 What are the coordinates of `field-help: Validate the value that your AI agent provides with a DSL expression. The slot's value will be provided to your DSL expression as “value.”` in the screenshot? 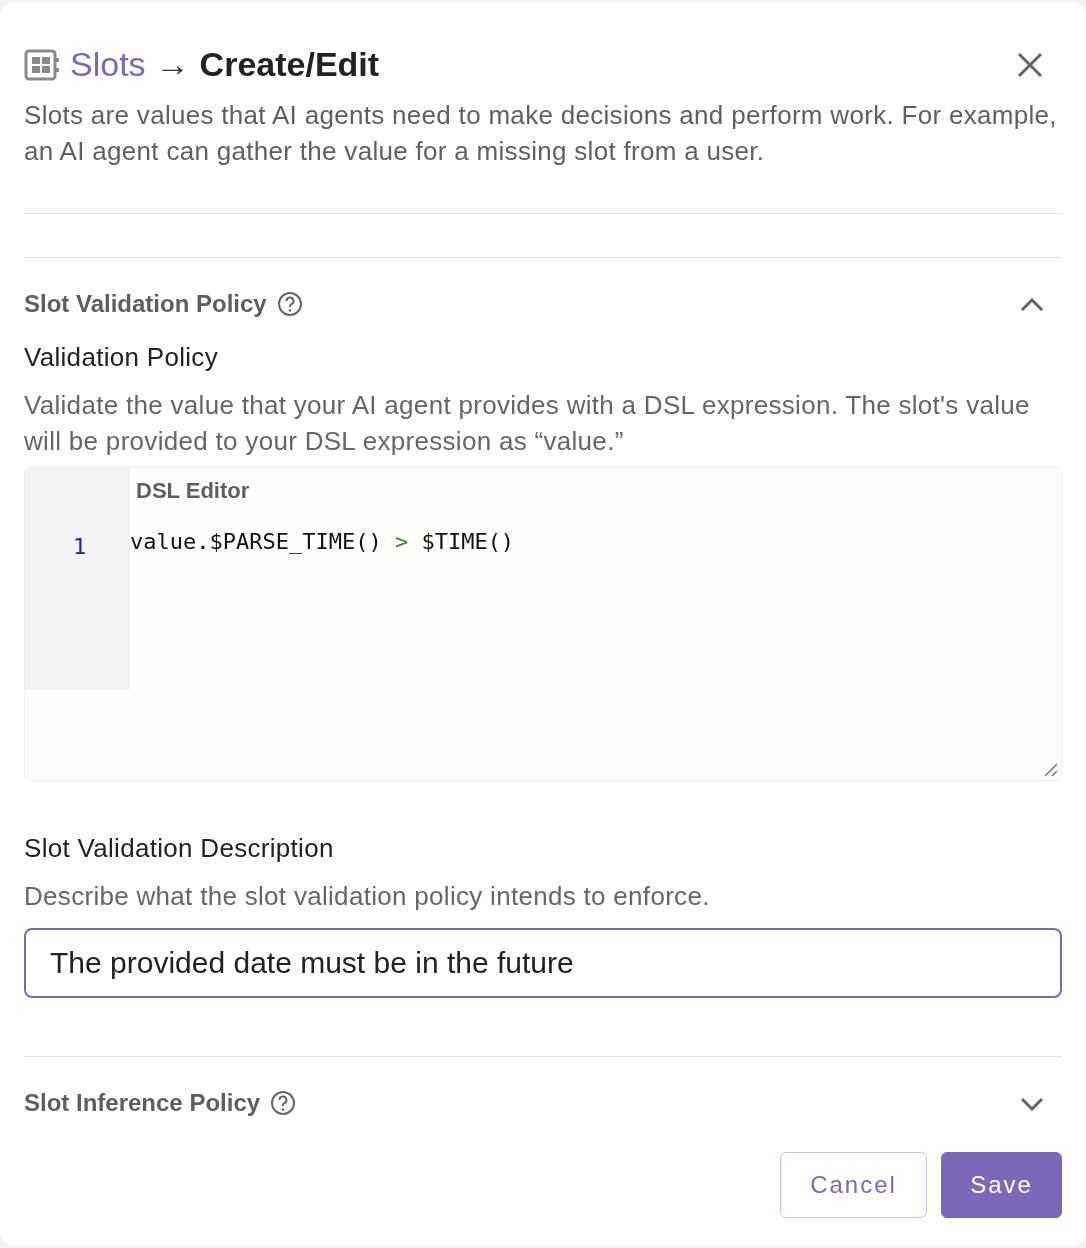 It's located at (527, 424).